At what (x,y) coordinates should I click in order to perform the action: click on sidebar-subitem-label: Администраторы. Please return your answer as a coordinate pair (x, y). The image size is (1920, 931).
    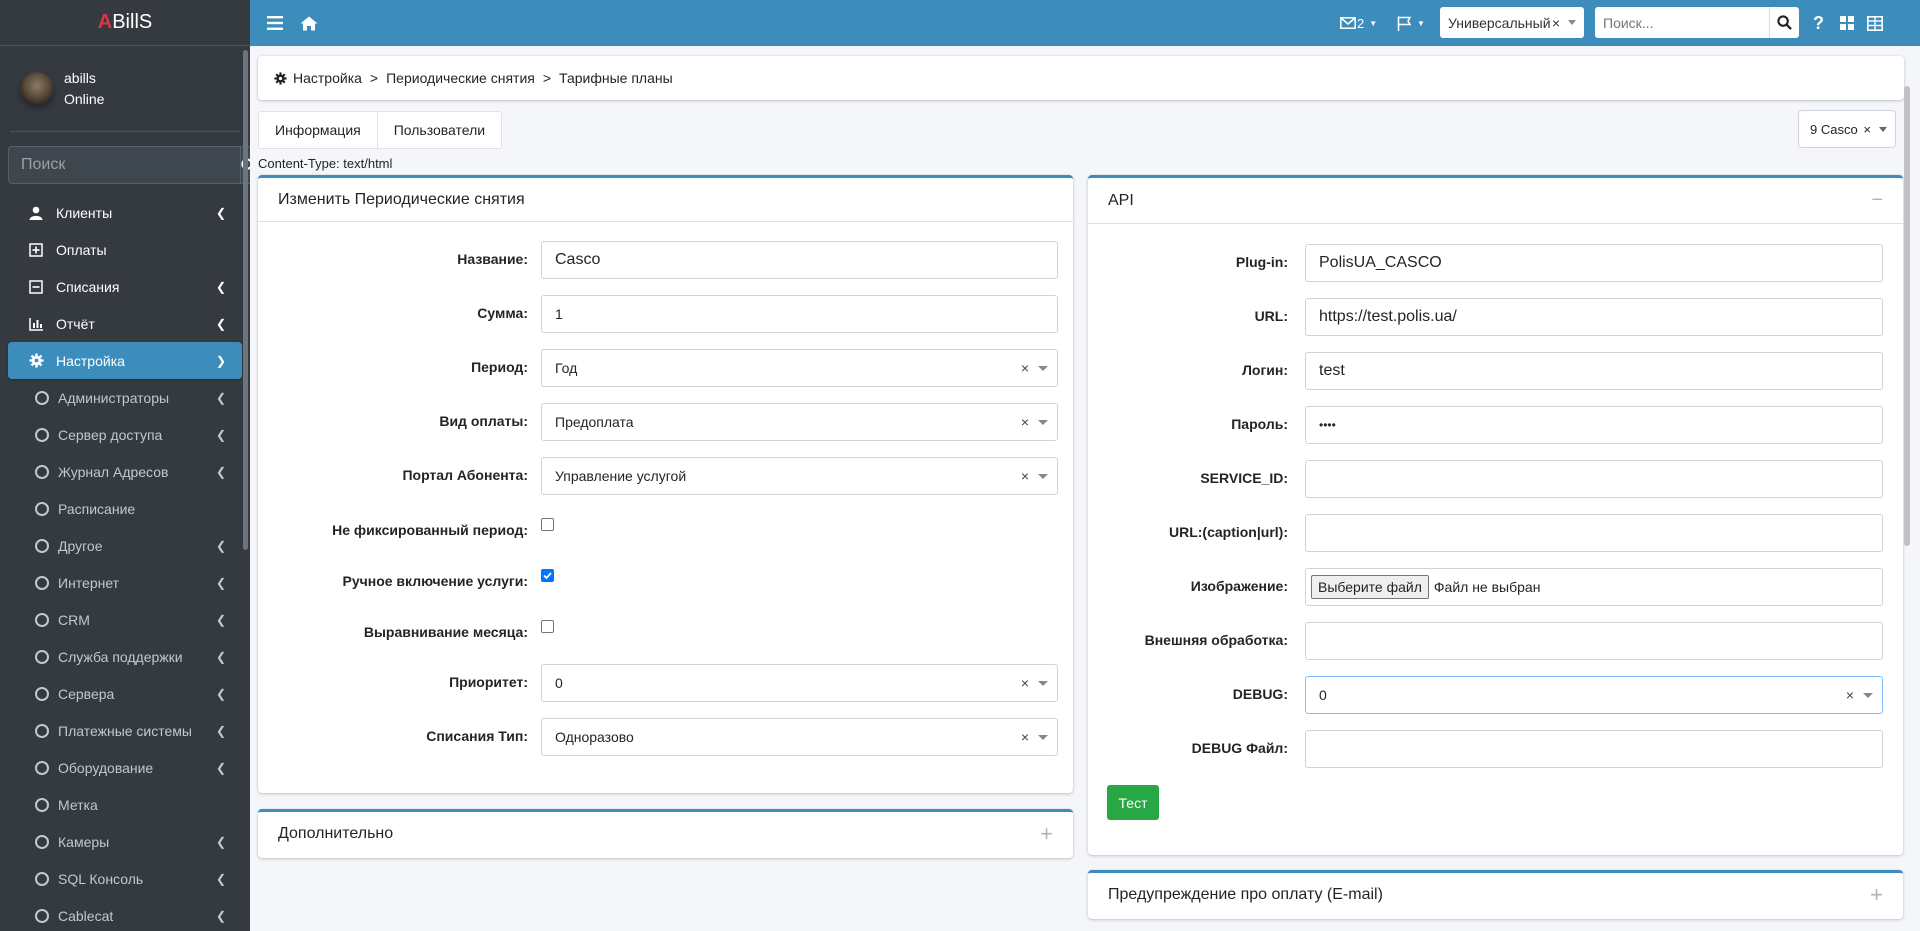
    Looking at the image, I should click on (114, 397).